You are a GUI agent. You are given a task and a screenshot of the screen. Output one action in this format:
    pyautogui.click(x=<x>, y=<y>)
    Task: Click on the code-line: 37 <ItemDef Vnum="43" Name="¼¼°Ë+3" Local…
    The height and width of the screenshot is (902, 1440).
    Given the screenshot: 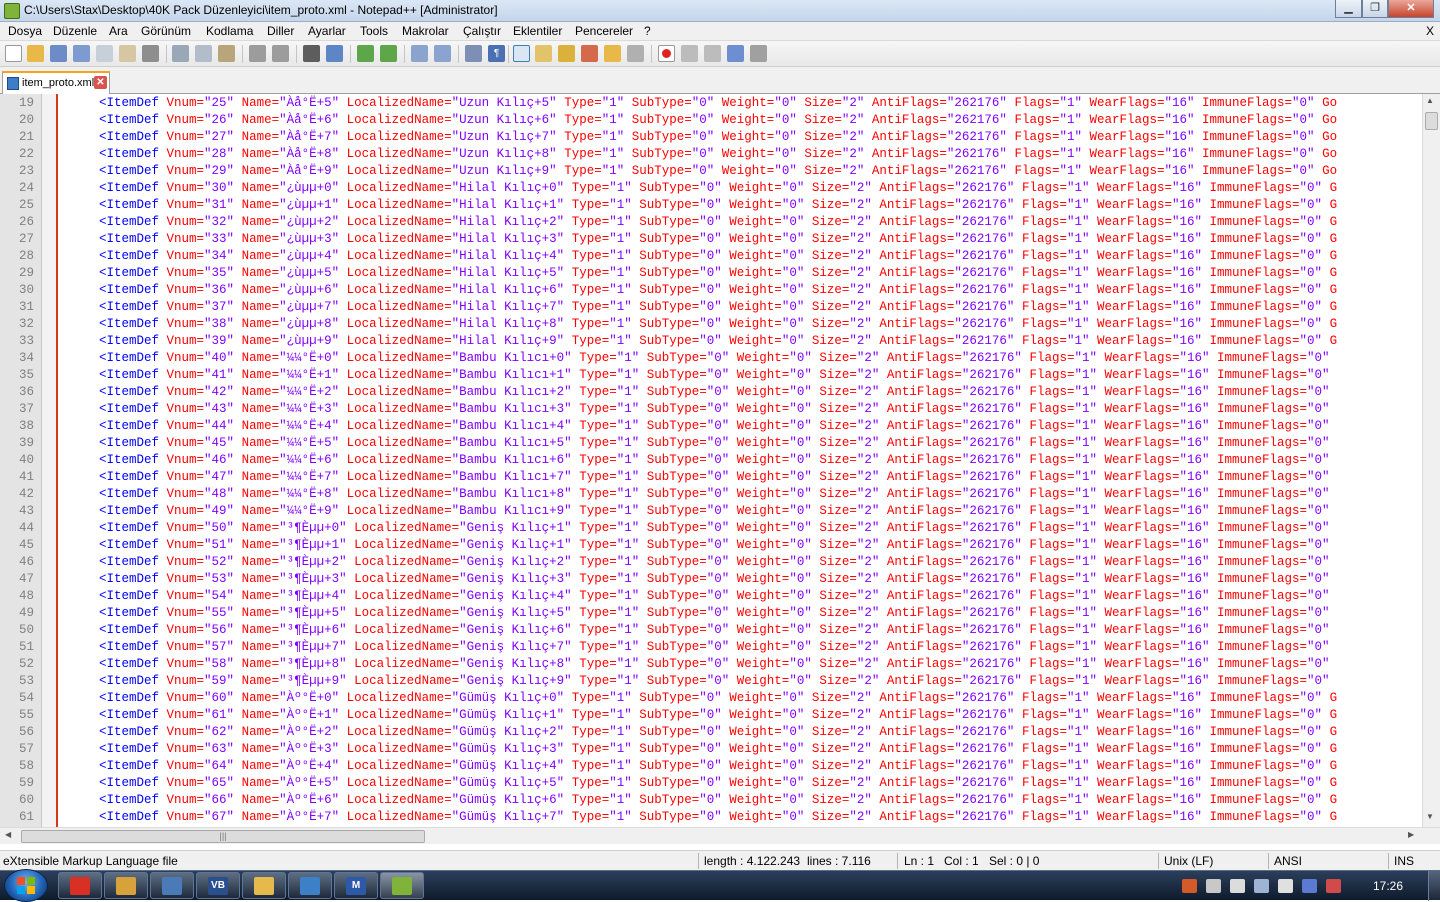 What is the action you would take?
    pyautogui.click(x=711, y=409)
    